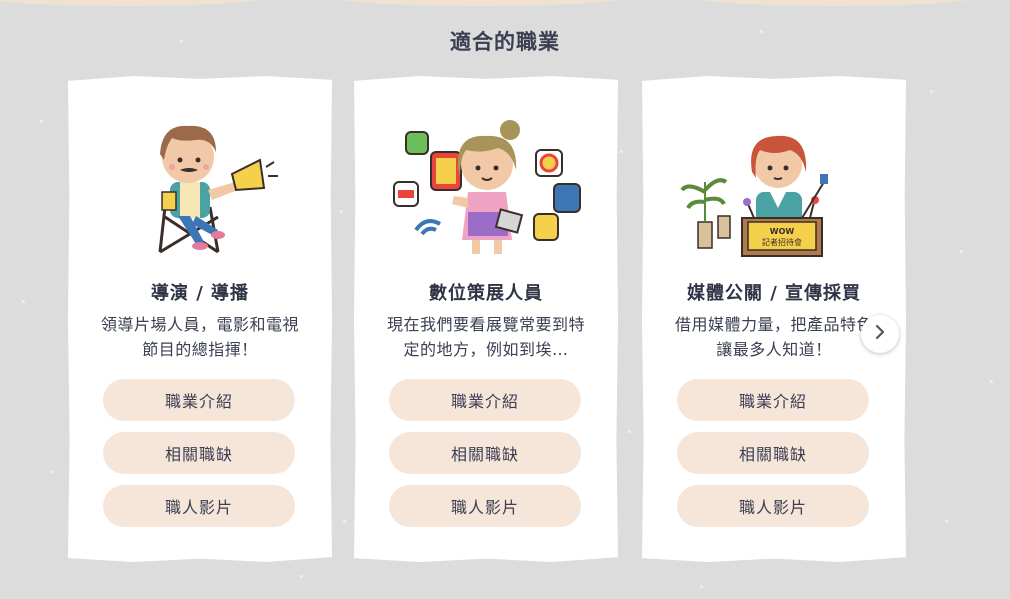 Image resolution: width=1010 pixels, height=599 pixels. I want to click on career-title: 數位策展人員, so click(486, 293).